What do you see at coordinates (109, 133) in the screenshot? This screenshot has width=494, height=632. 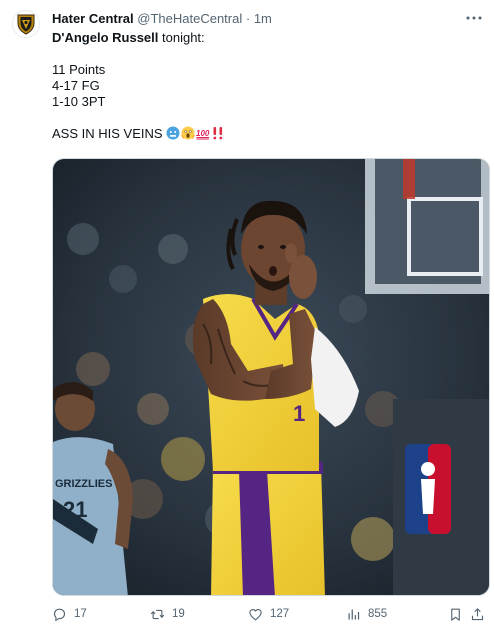 I see `closing-text: ASS IN HIS VEINS` at bounding box center [109, 133].